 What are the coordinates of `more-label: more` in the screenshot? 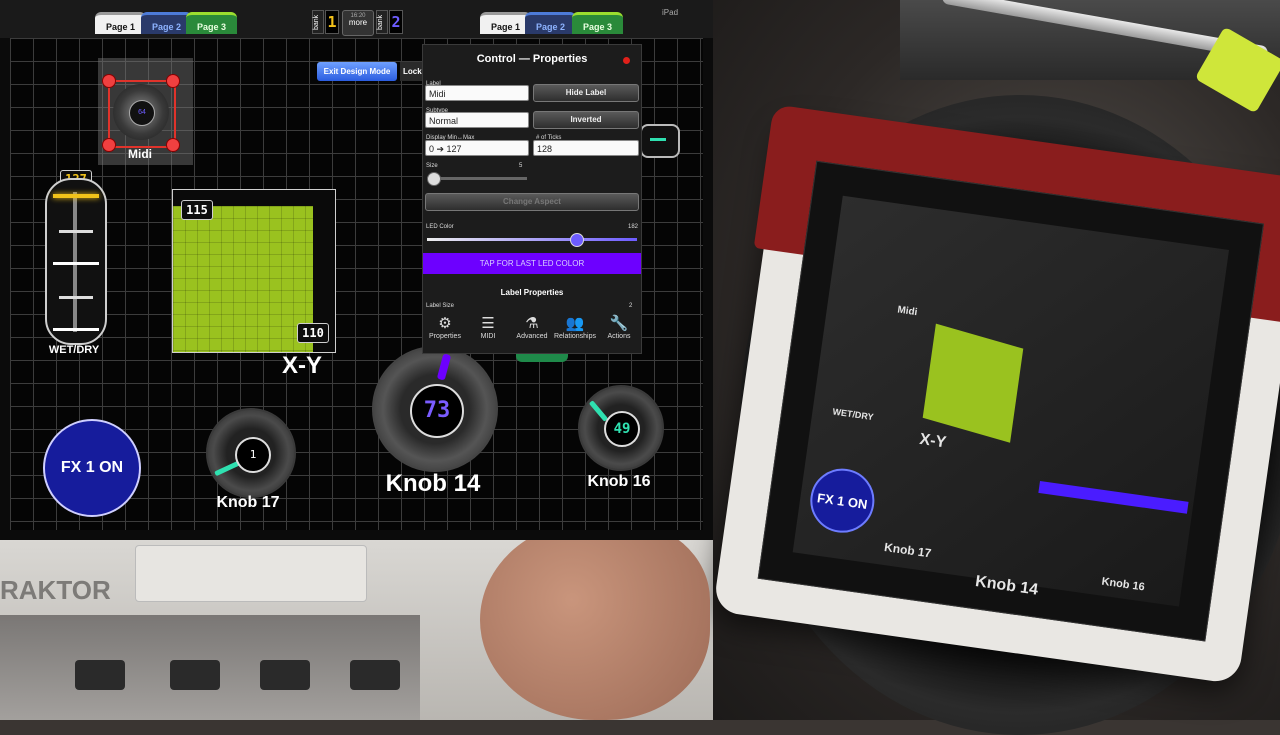 It's located at (358, 22).